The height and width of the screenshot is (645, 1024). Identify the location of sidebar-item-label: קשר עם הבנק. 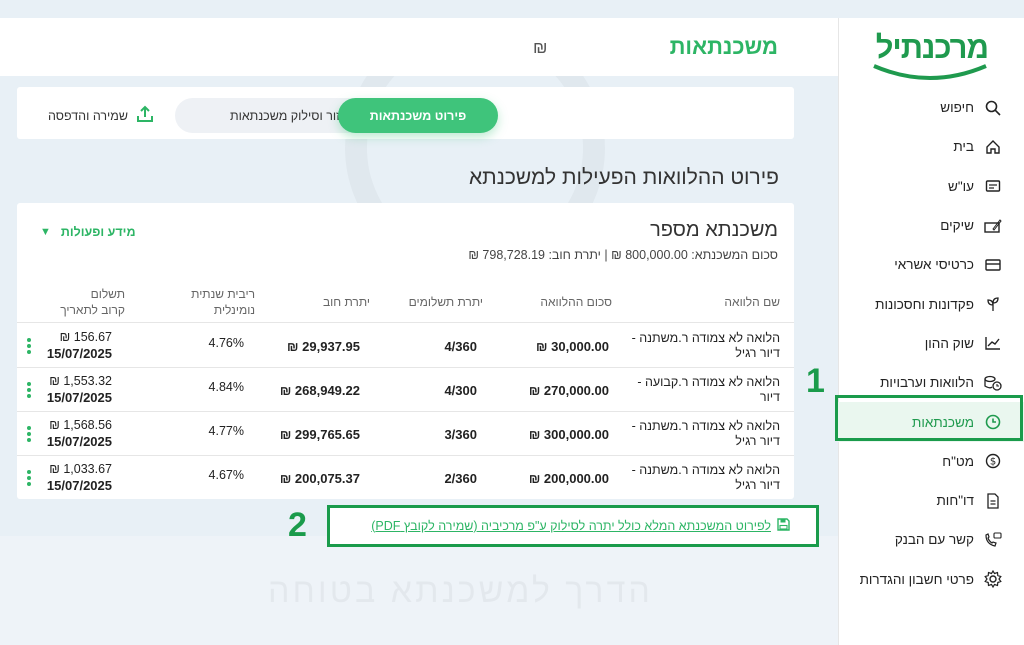
(934, 540).